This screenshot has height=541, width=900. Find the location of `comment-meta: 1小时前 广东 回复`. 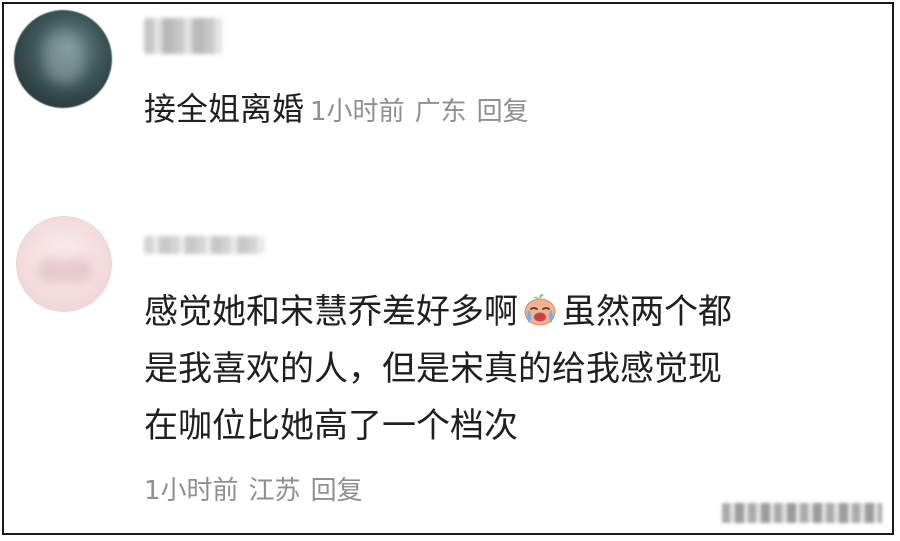

comment-meta: 1小时前 广东 回复 is located at coordinates (424, 112).